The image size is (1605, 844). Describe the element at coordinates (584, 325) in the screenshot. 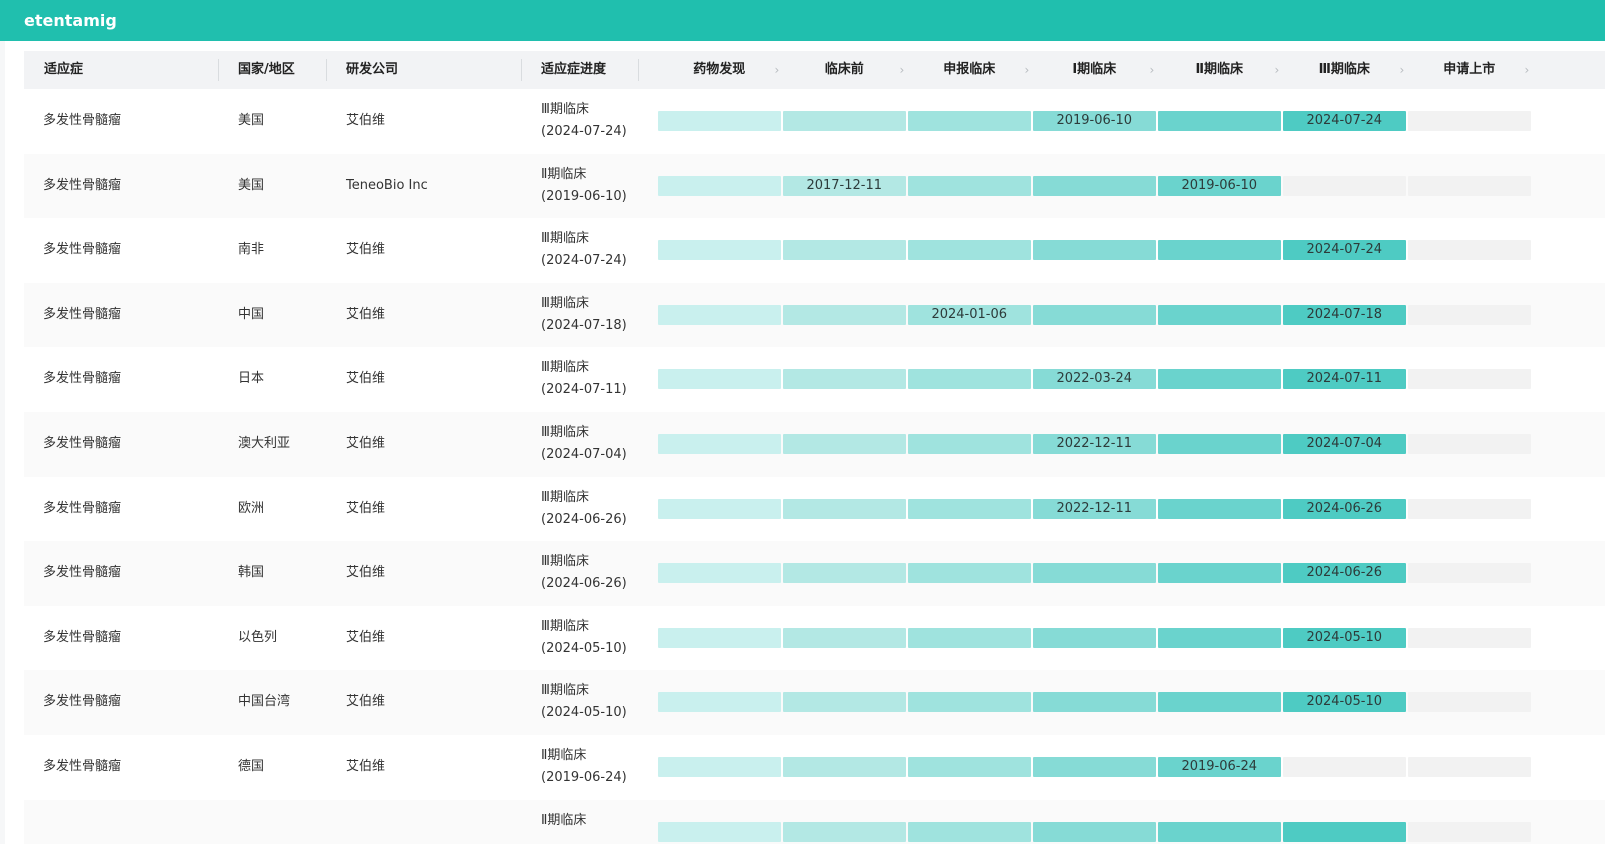

I see `progress-date: (2024-07-18)` at that location.